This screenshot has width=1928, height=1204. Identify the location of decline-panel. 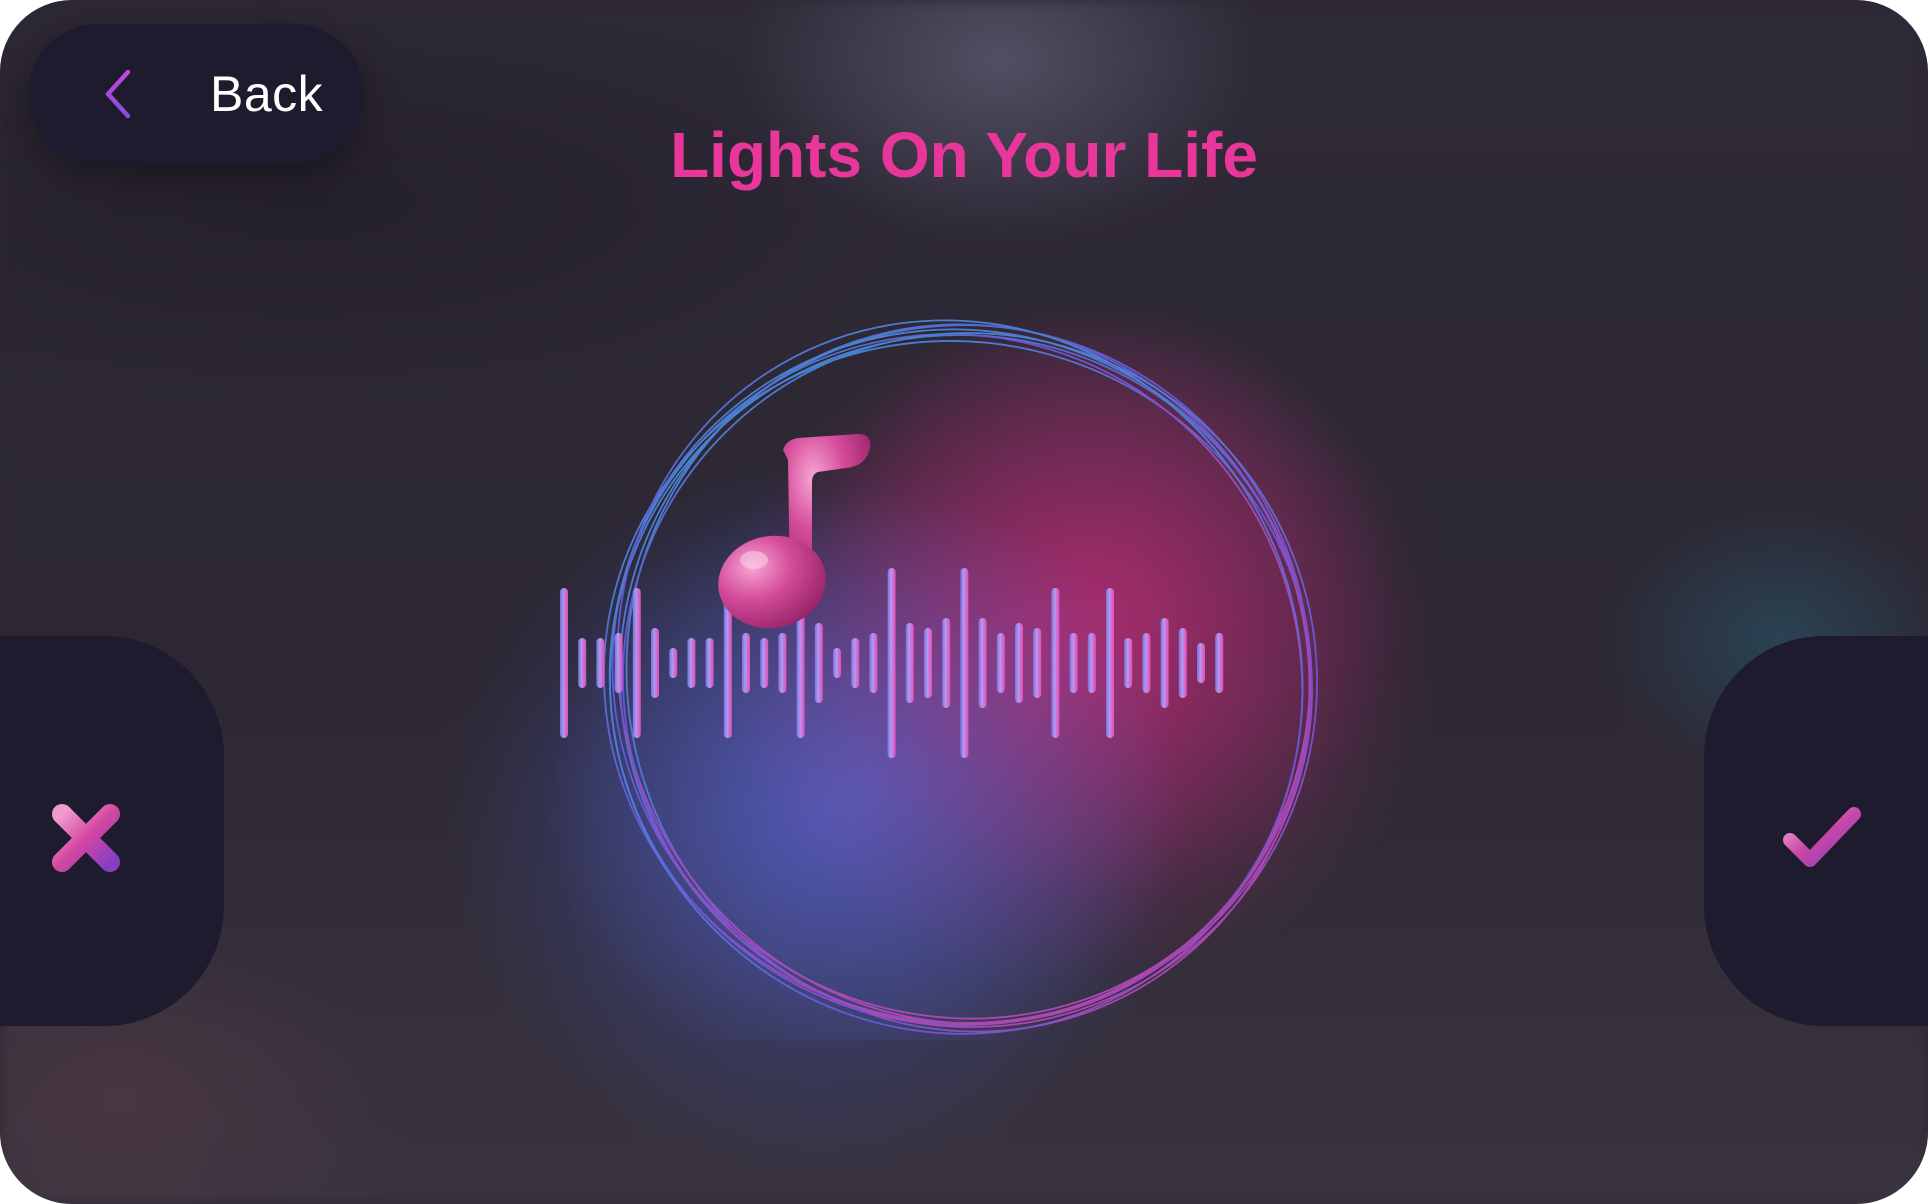
(112, 831).